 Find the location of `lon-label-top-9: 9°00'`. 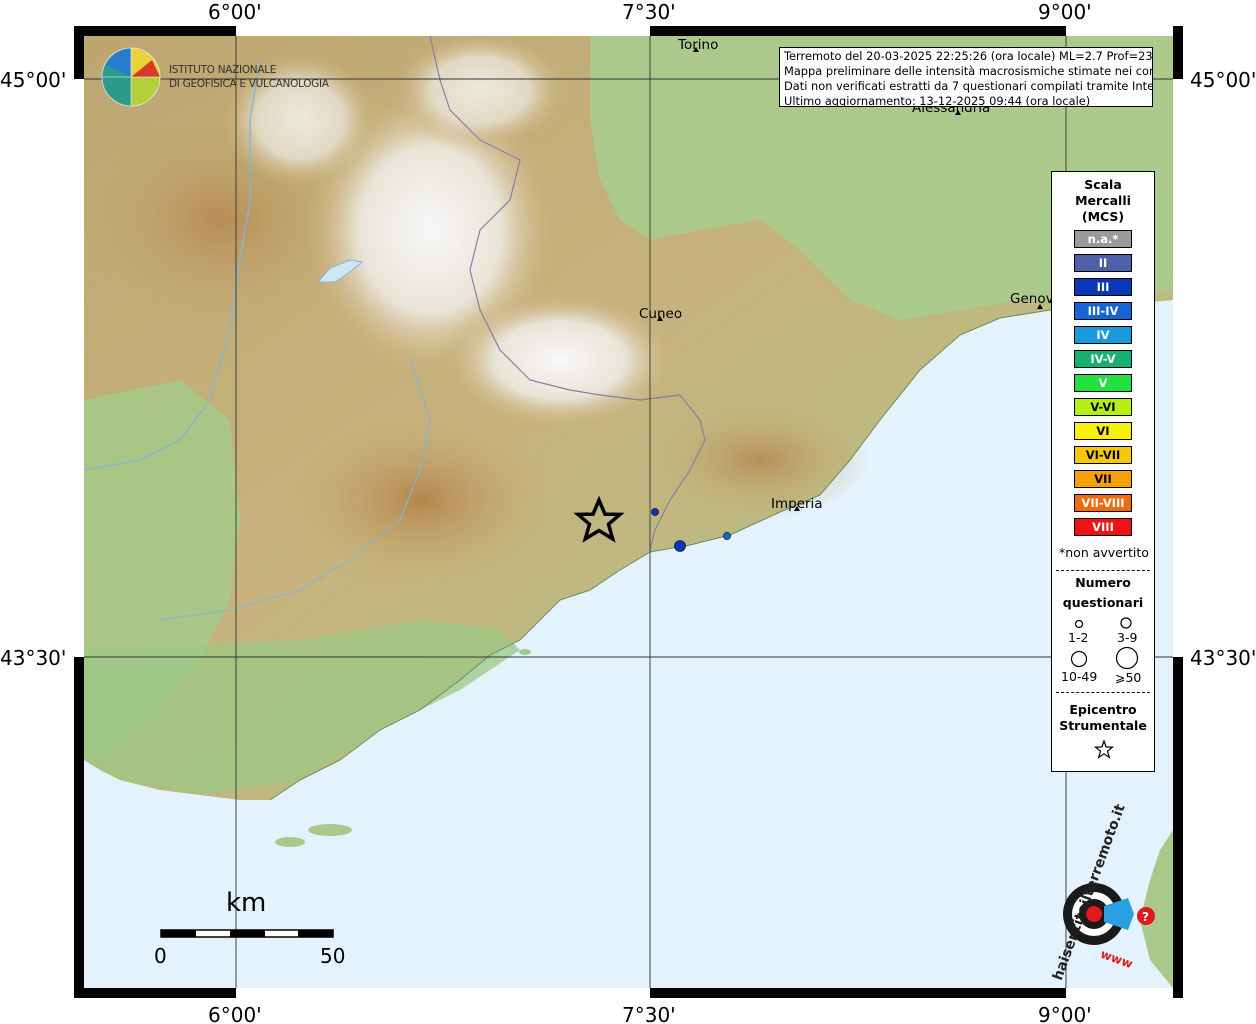

lon-label-top-9: 9°00' is located at coordinates (1065, 12).